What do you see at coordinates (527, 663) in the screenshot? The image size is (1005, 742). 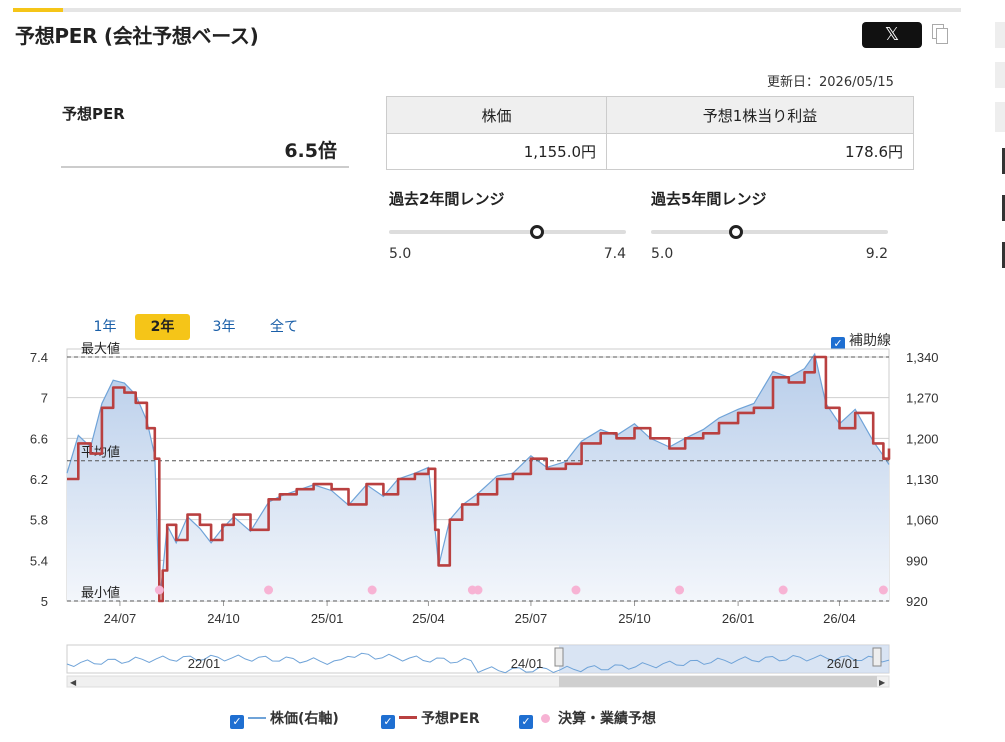 I see `navigator-label: 24/01` at bounding box center [527, 663].